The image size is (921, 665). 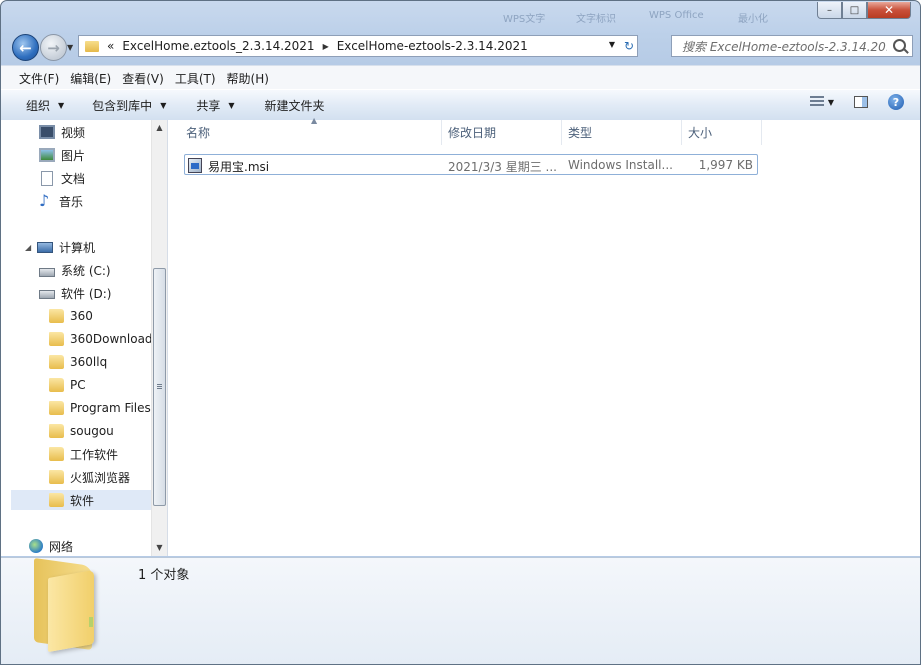 What do you see at coordinates (73, 178) in the screenshot?
I see `nav-label: 文档` at bounding box center [73, 178].